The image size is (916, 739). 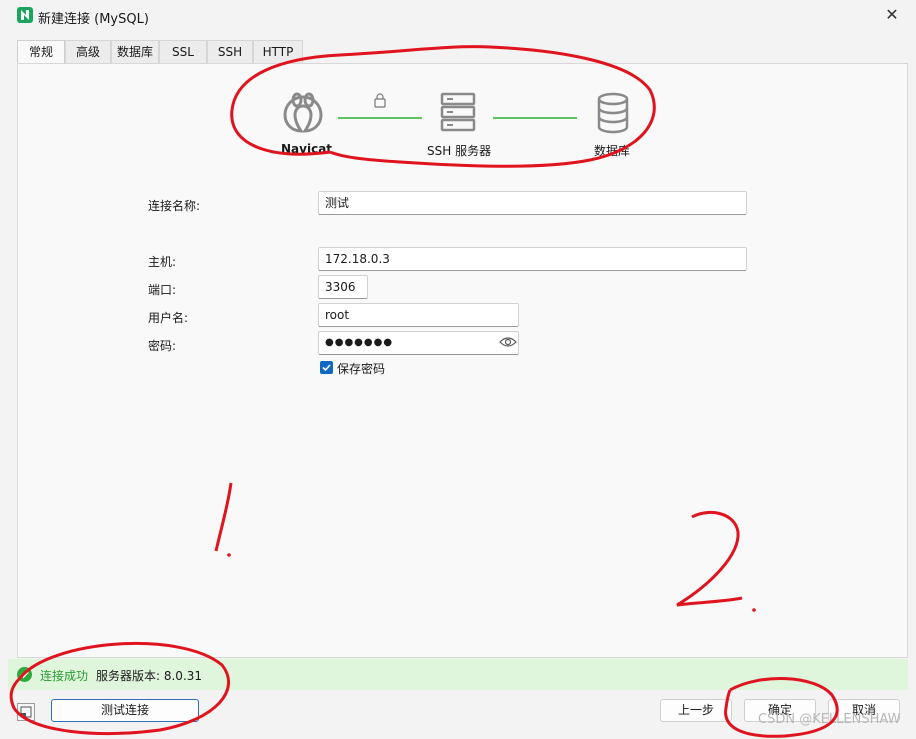 What do you see at coordinates (380, 118) in the screenshot?
I see `link-line-left` at bounding box center [380, 118].